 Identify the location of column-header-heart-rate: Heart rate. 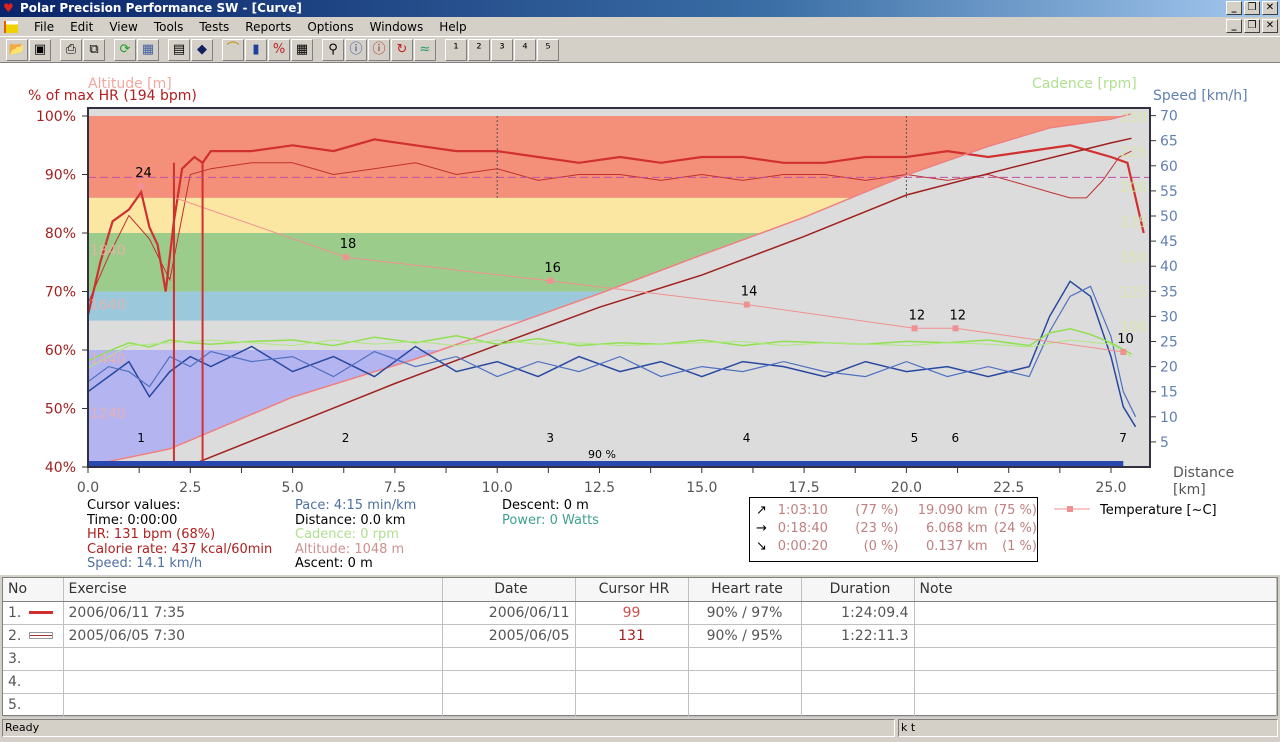
(745, 590).